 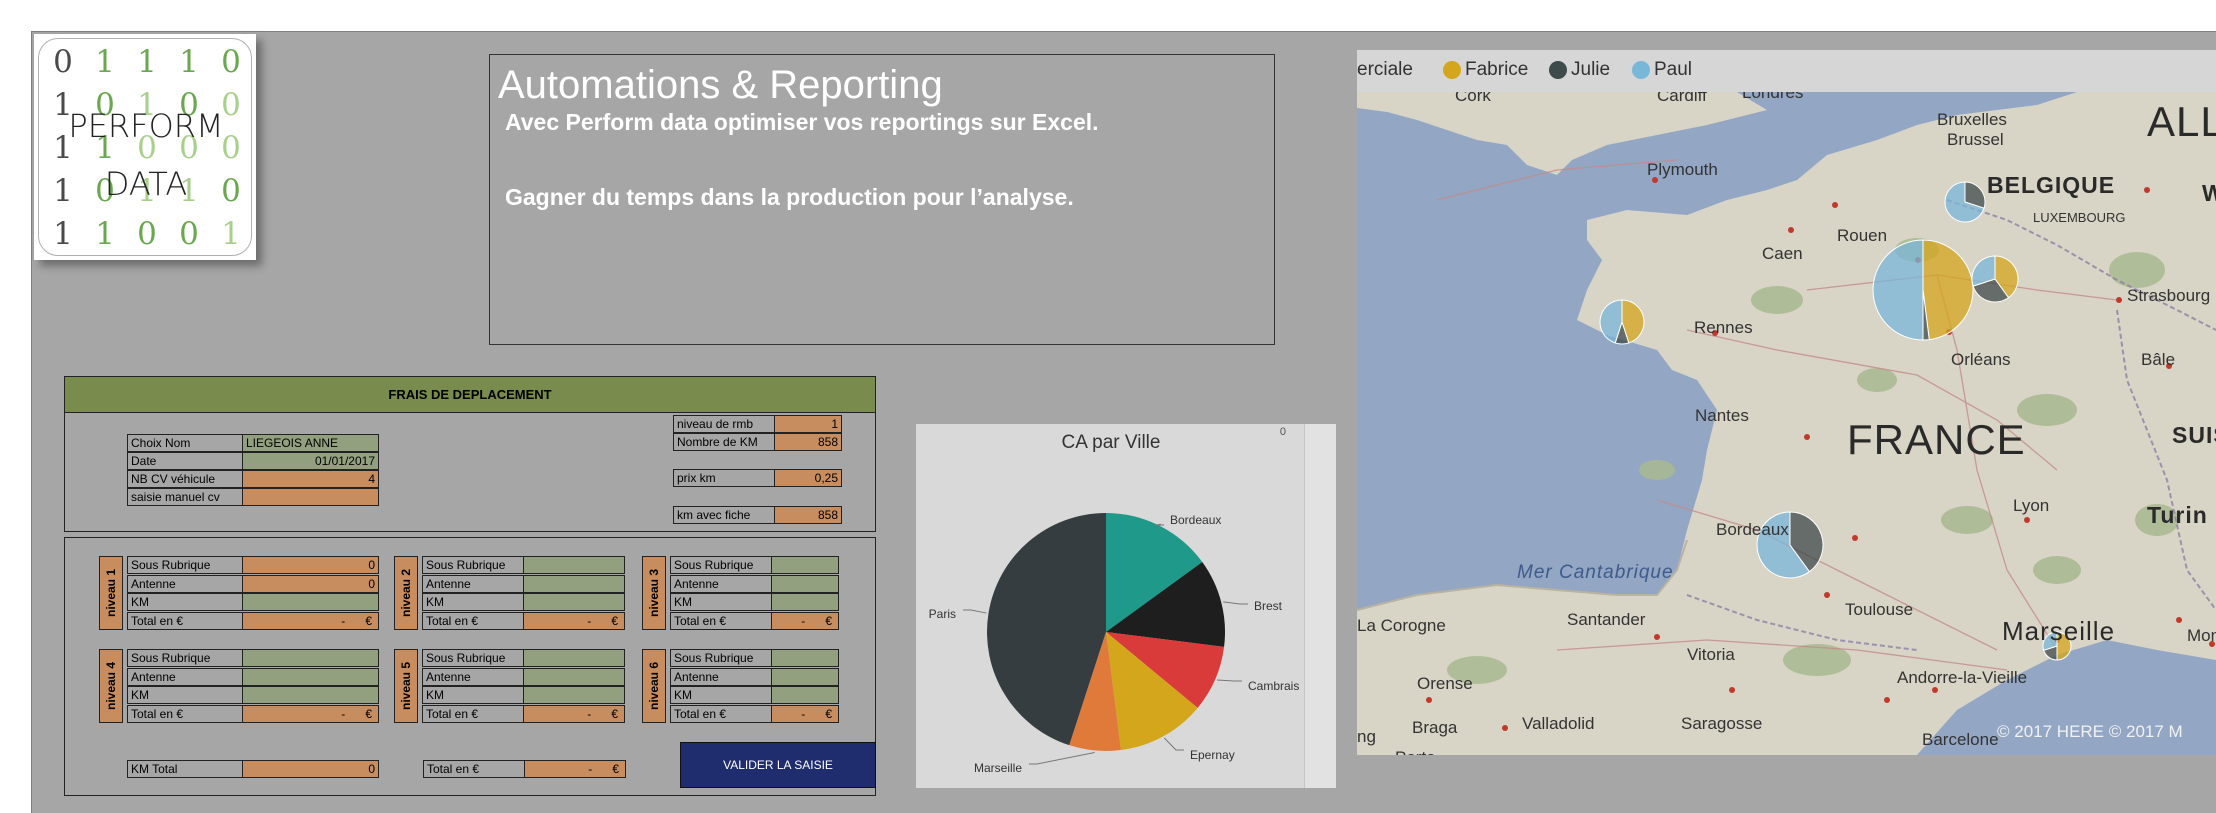 What do you see at coordinates (310, 695) in the screenshot?
I see `level-4-km-value` at bounding box center [310, 695].